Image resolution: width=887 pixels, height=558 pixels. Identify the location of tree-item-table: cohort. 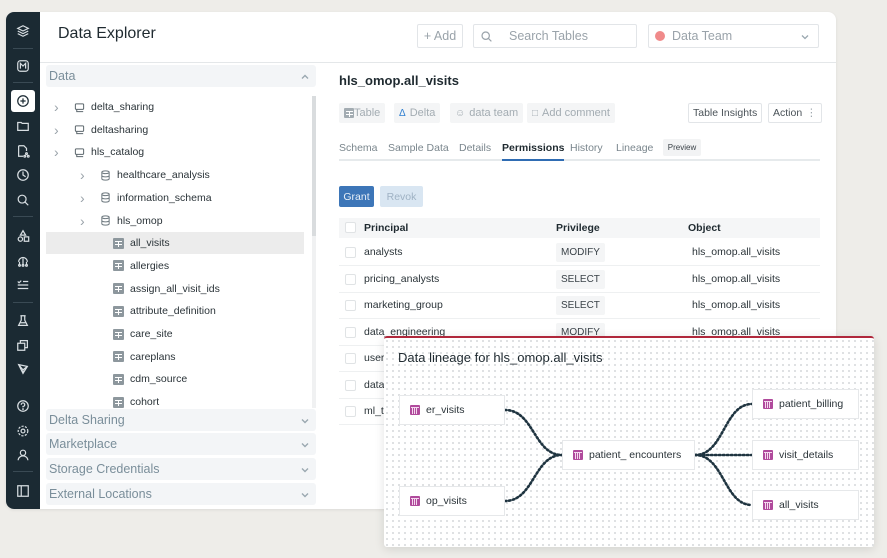
(175, 399).